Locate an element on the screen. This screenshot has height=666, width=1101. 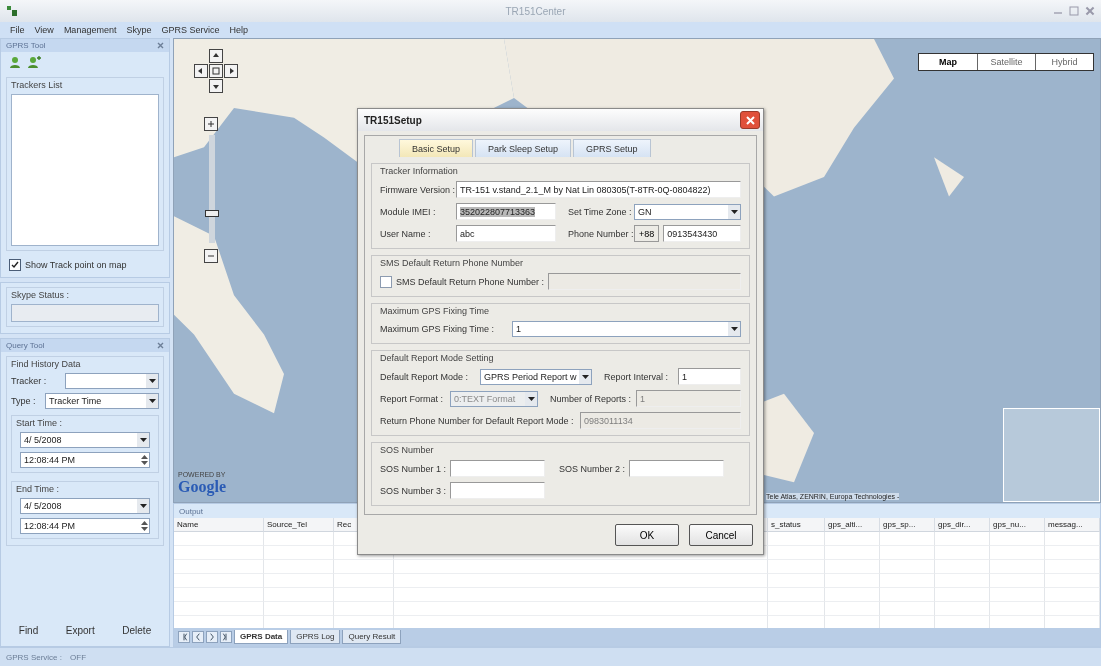
field-label: Return Phone Number for Default Report Mode : is located at coordinates (477, 420).